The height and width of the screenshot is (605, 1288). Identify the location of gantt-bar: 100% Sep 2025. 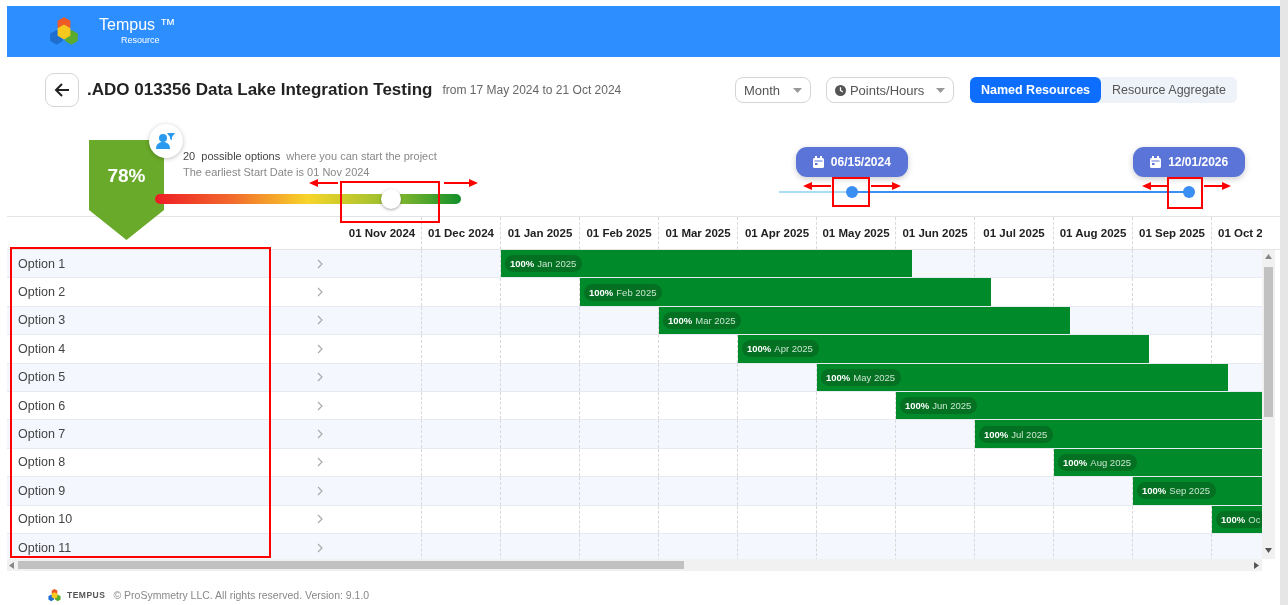
(1197, 491).